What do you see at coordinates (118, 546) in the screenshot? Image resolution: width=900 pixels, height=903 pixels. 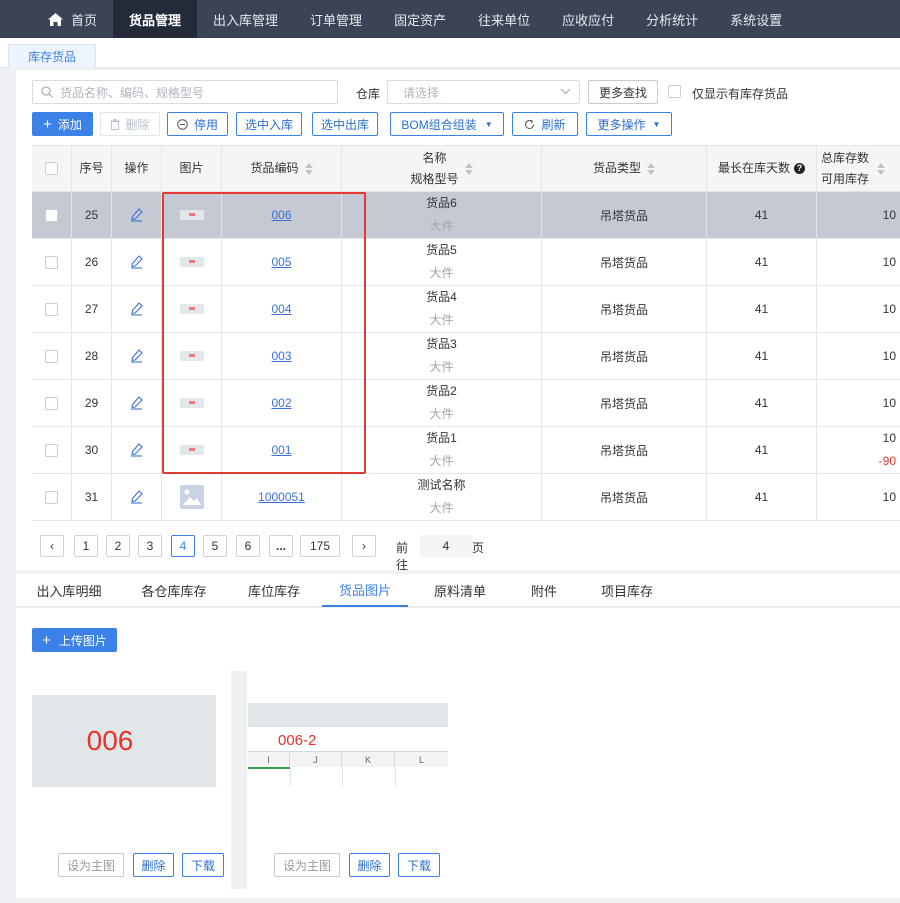 I see `page-button: 2` at bounding box center [118, 546].